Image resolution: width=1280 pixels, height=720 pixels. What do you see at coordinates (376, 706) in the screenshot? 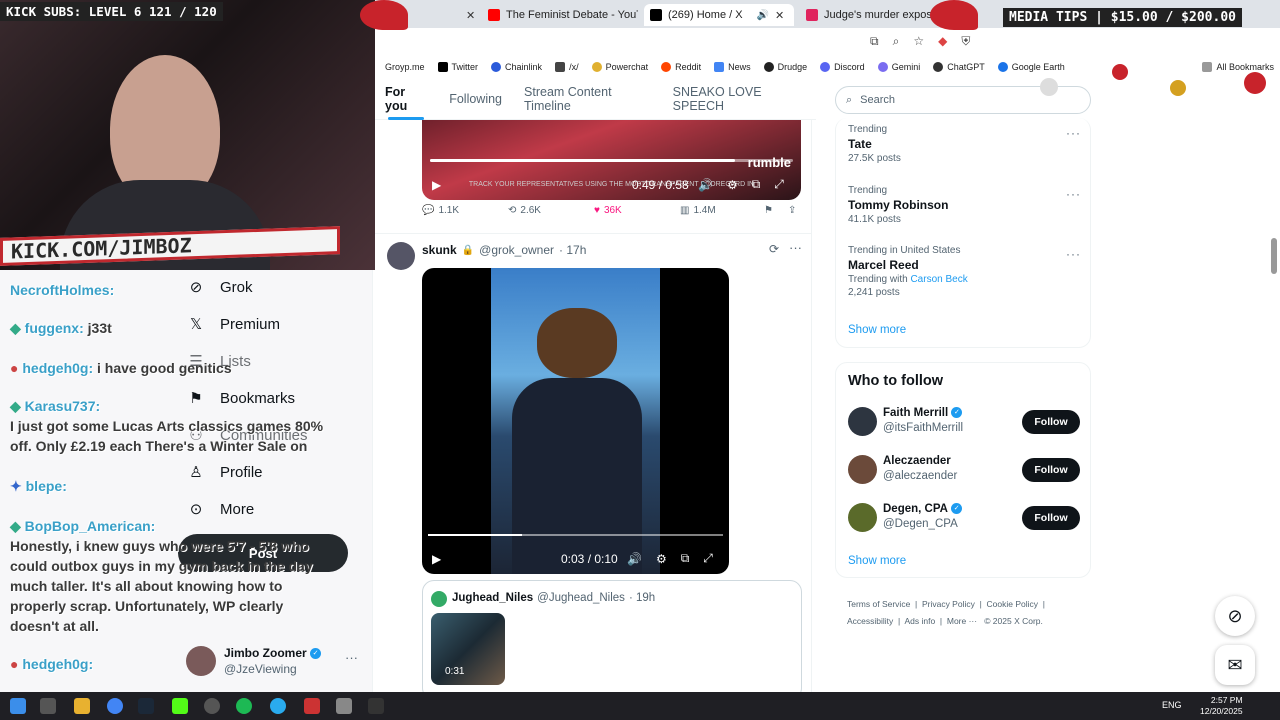
I see `epic-games-icon` at bounding box center [376, 706].